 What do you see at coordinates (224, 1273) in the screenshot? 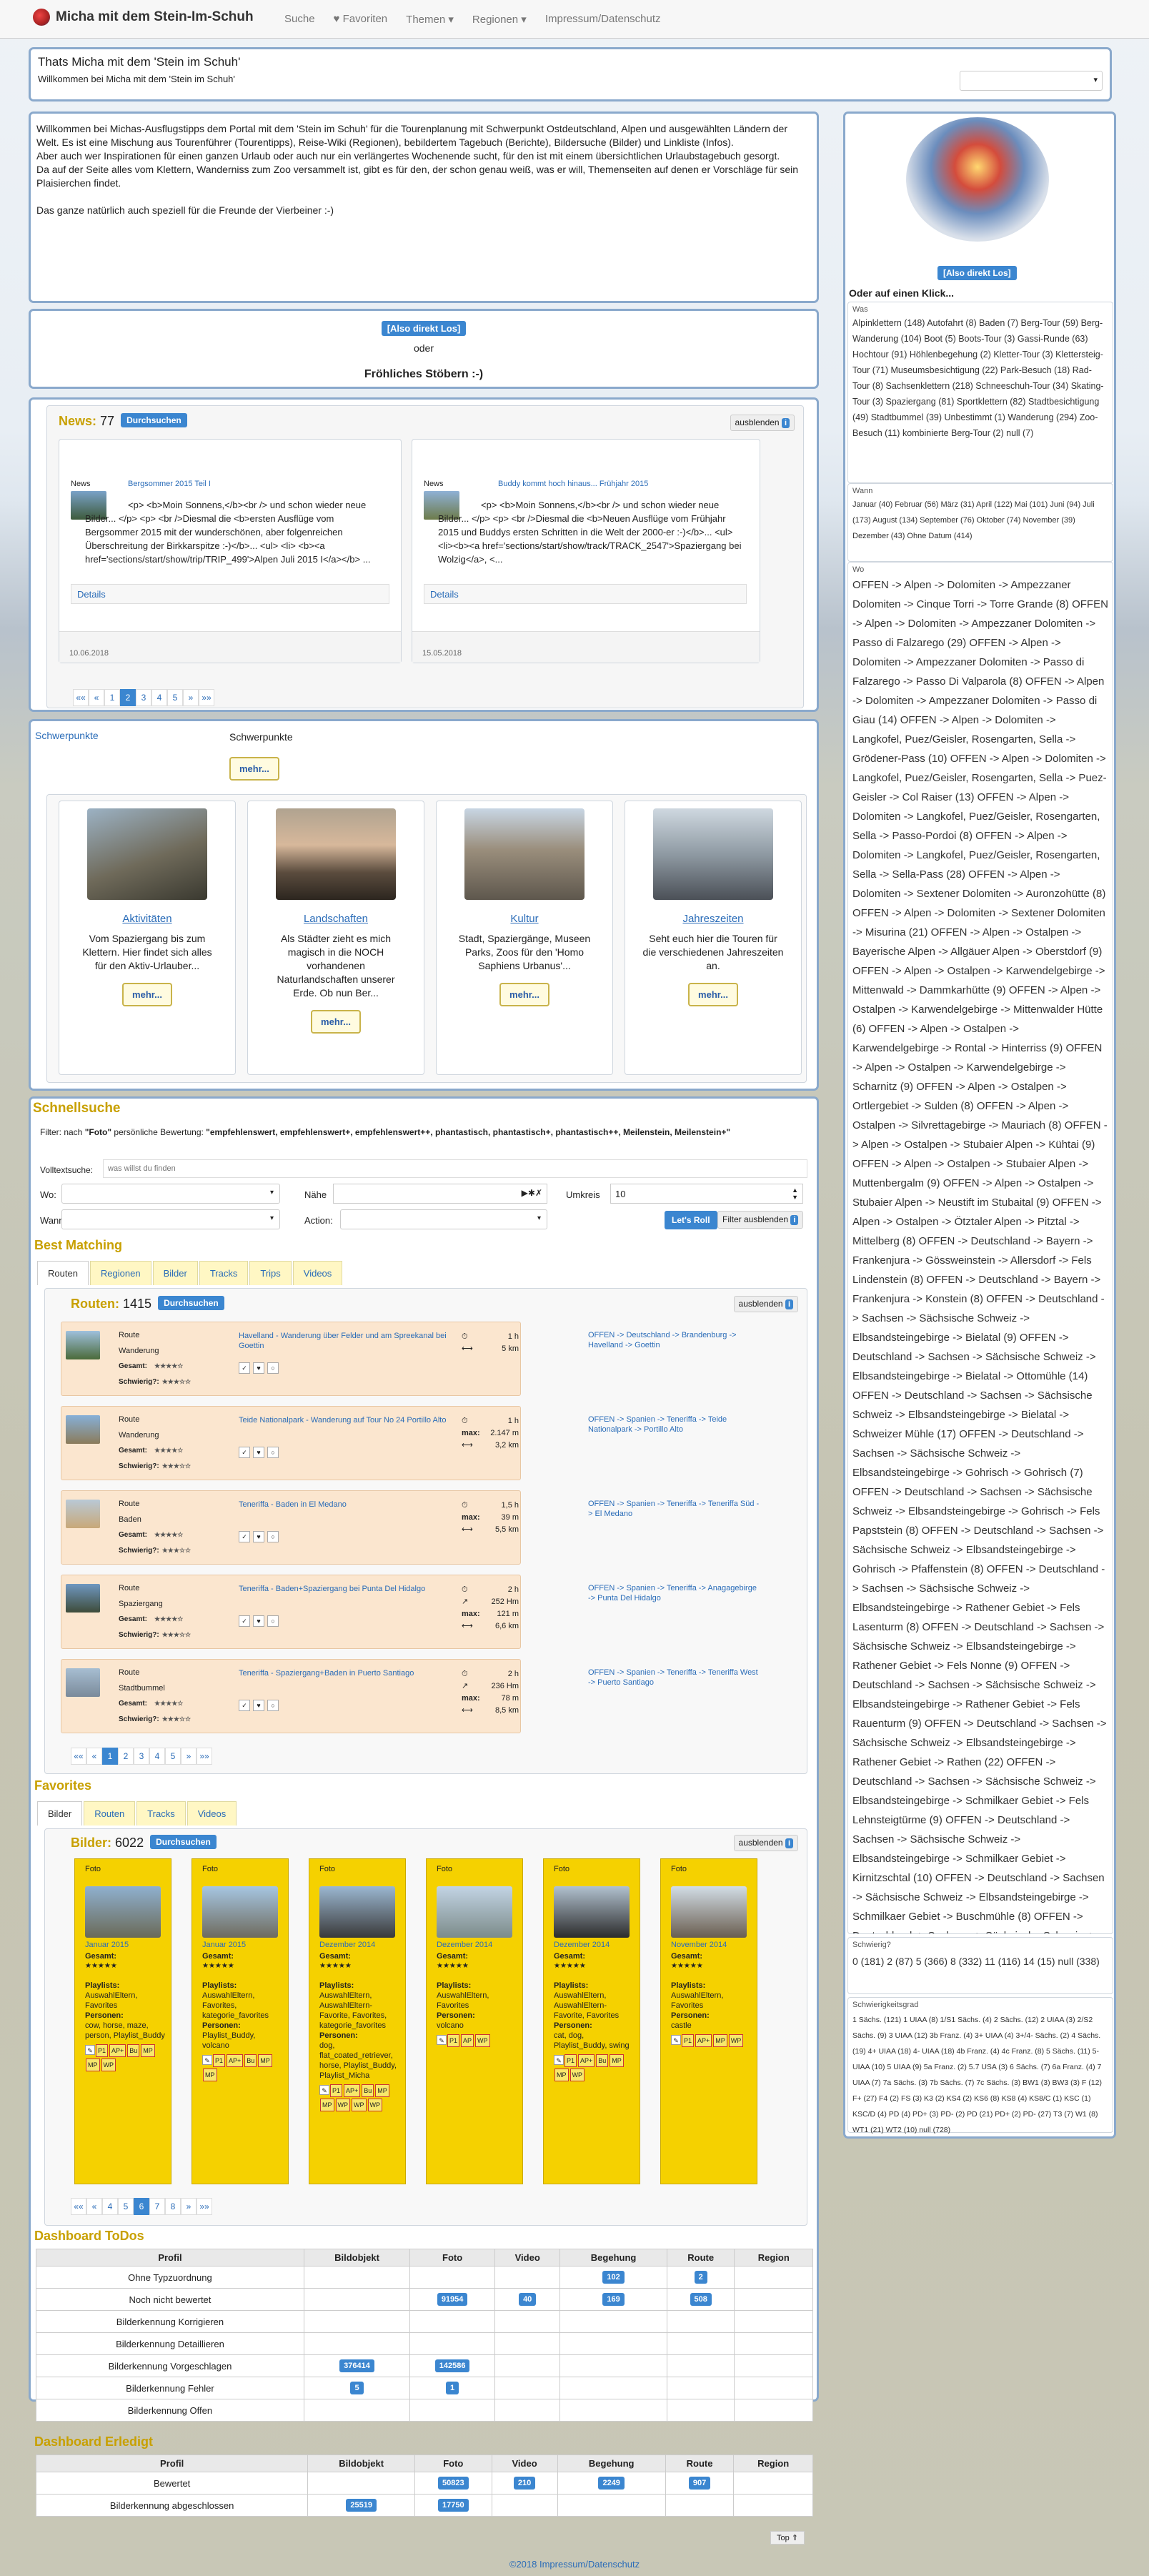
I see `tab-tracks: Tracks` at bounding box center [224, 1273].